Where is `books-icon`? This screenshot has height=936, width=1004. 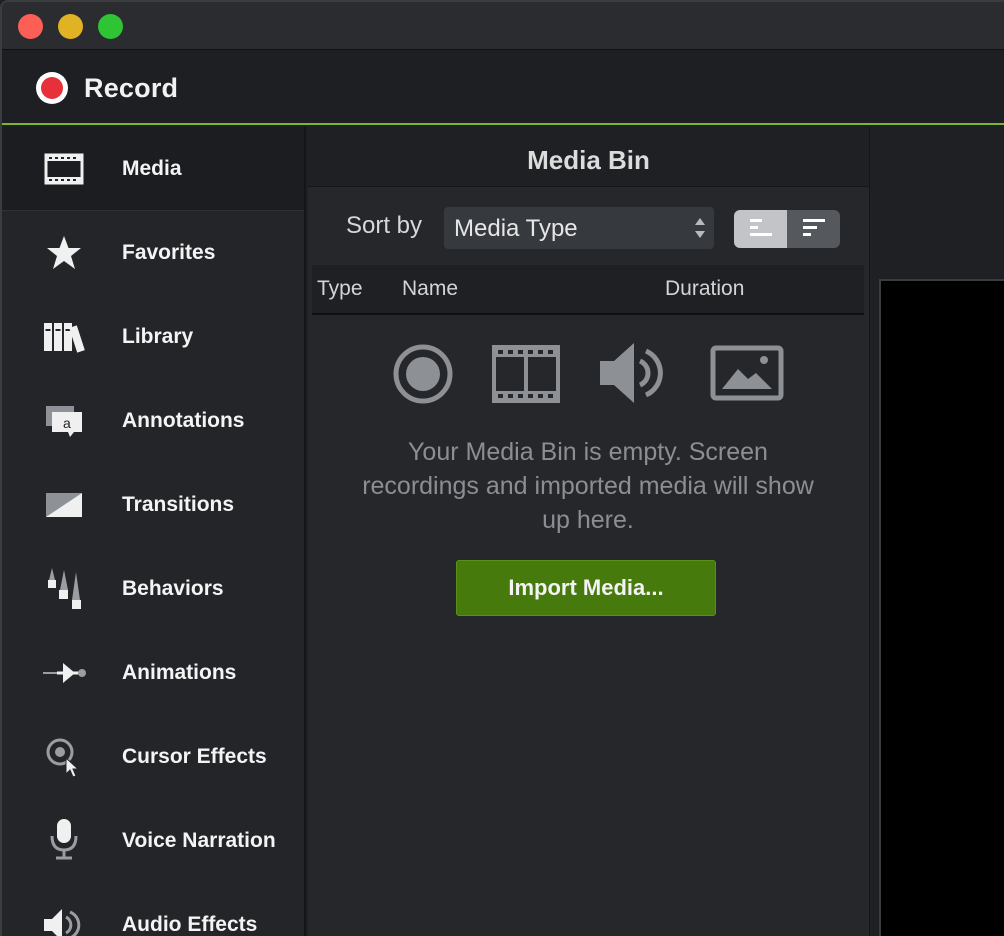
books-icon is located at coordinates (64, 337).